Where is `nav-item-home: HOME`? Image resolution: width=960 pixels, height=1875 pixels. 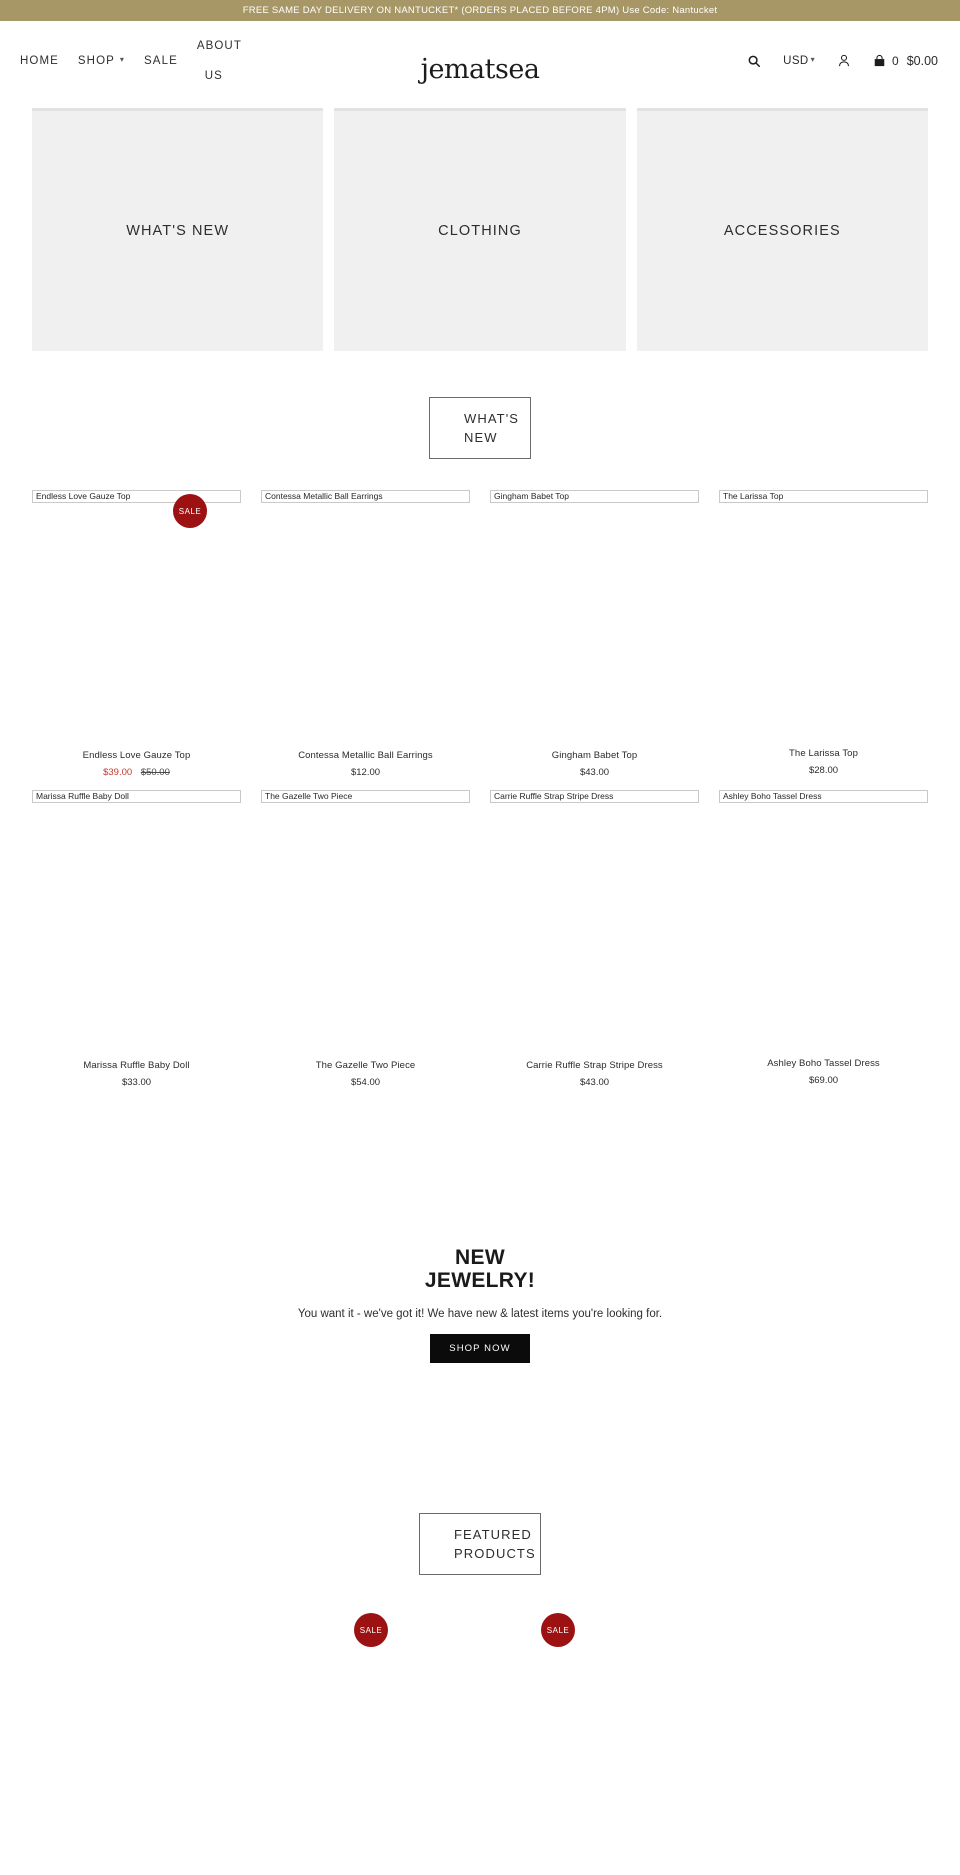 nav-item-home: HOME is located at coordinates (39, 61).